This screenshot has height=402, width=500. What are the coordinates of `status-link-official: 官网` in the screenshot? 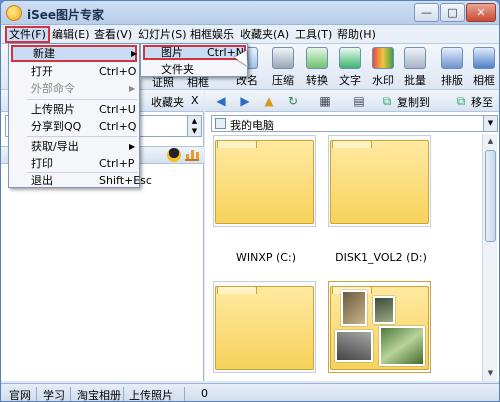 It's located at (20, 394).